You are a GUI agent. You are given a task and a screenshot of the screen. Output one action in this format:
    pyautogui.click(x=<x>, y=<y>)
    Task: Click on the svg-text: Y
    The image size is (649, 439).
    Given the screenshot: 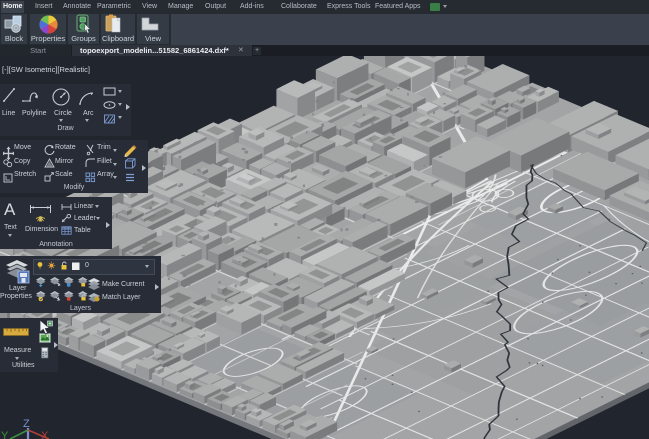 What is the action you would take?
    pyautogui.click(x=5, y=434)
    